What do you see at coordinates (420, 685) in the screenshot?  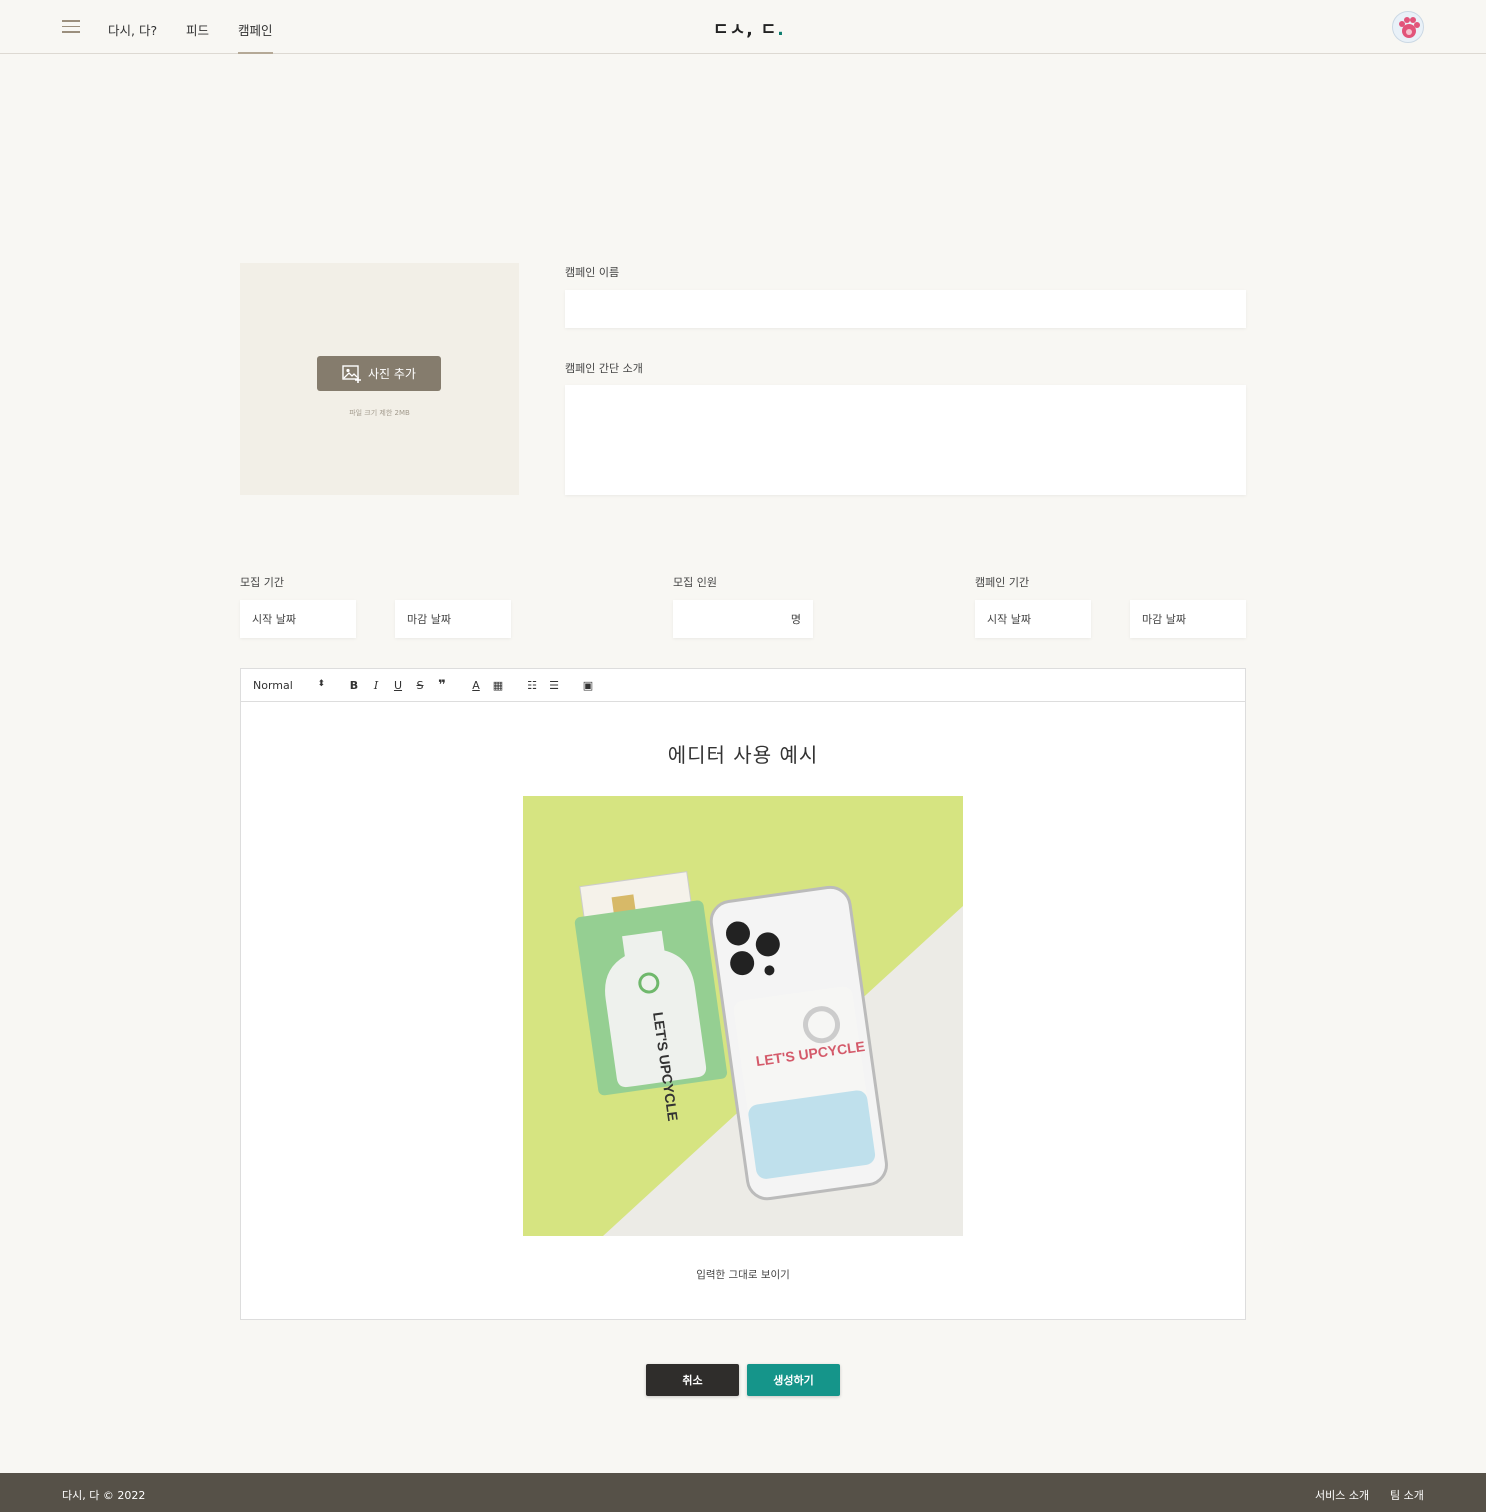 I see `strikethrough-icon: S` at bounding box center [420, 685].